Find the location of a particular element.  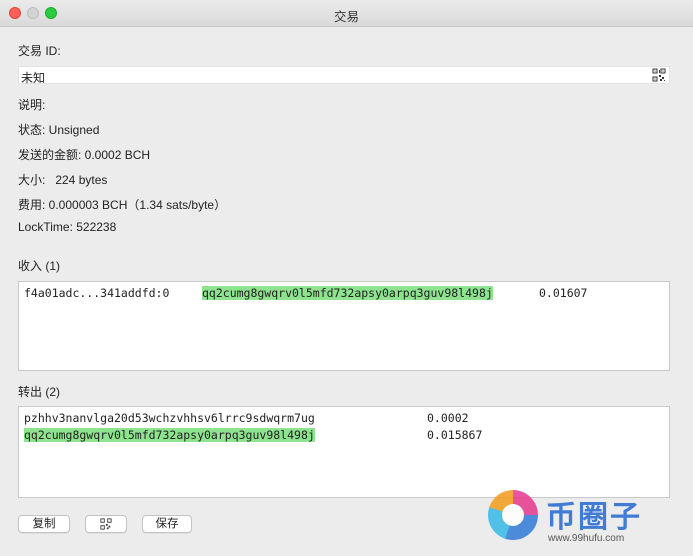

description-label: 说明: is located at coordinates (32, 105).